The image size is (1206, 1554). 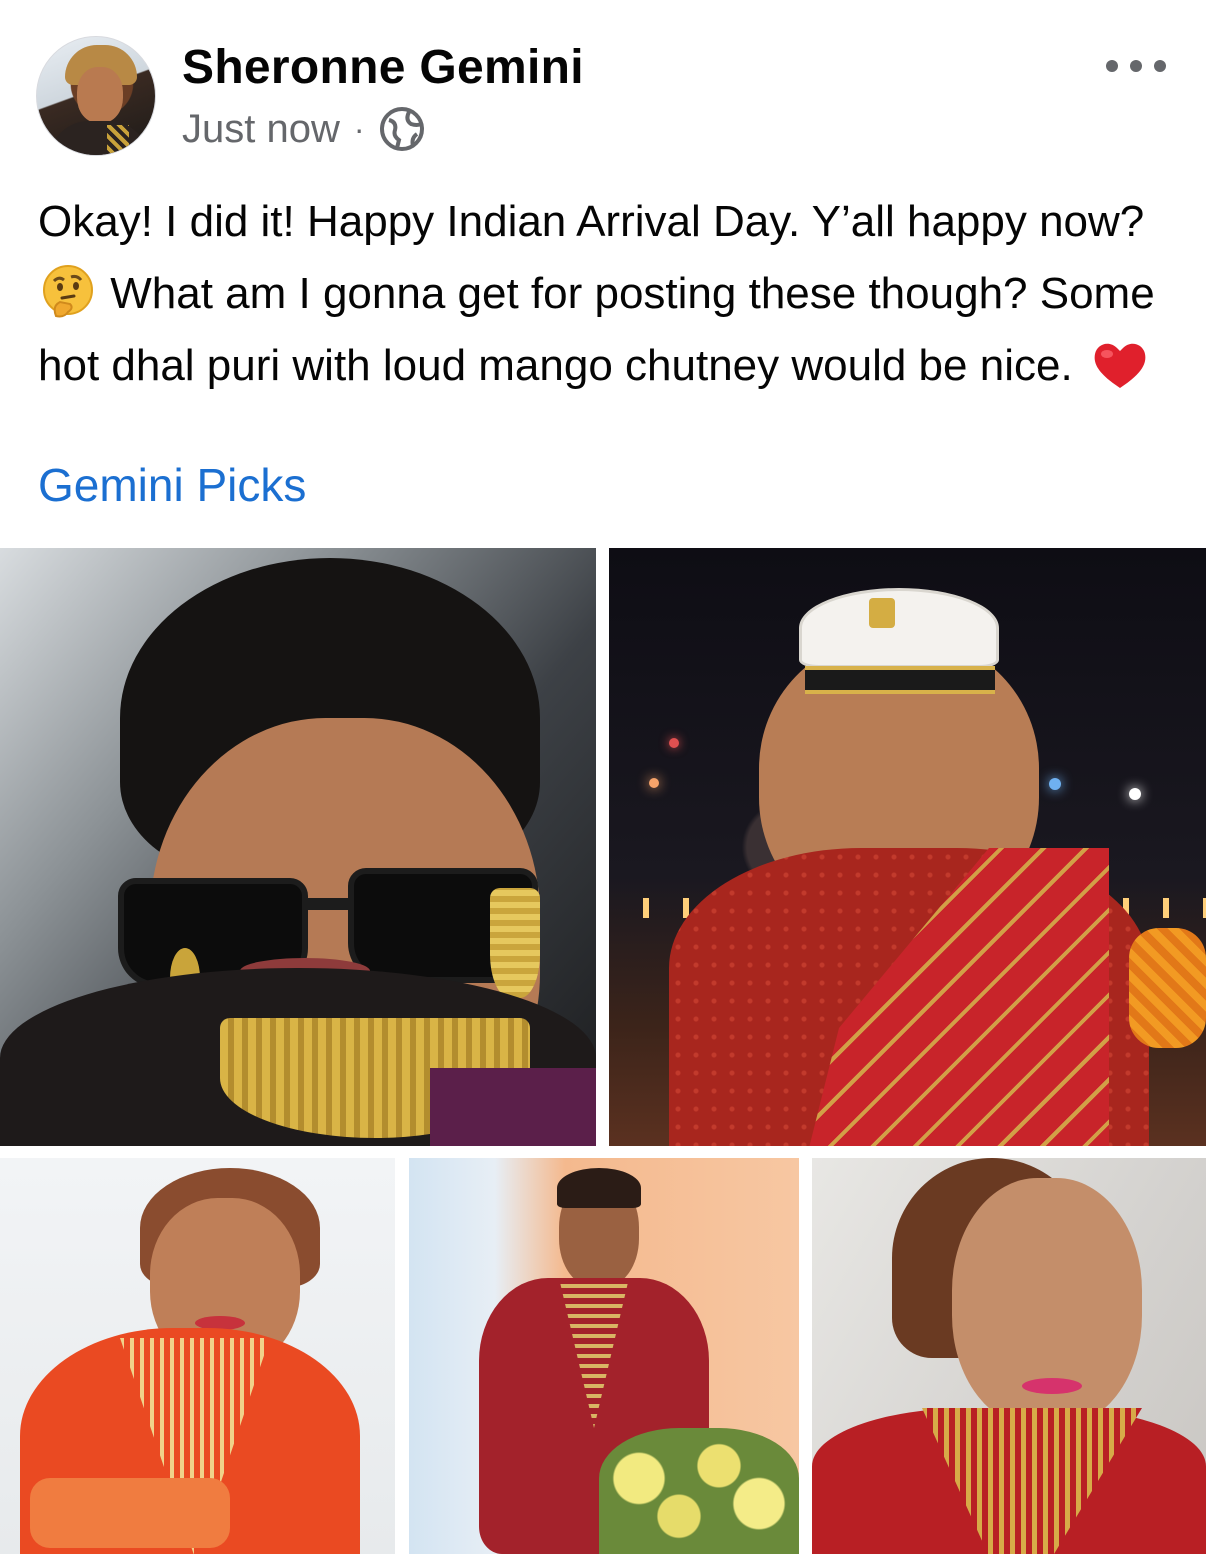 I want to click on post-timestamp: Just now, so click(x=261, y=129).